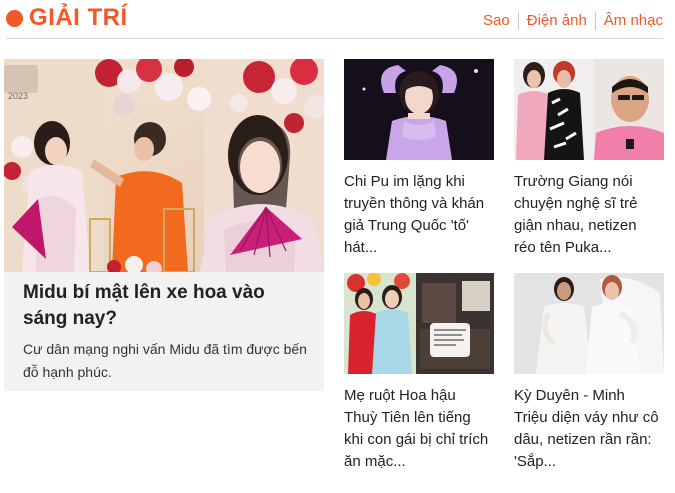 Image resolution: width=675 pixels, height=493 pixels. Describe the element at coordinates (18, 96) in the screenshot. I see `featured-image-badge: 2023` at that location.